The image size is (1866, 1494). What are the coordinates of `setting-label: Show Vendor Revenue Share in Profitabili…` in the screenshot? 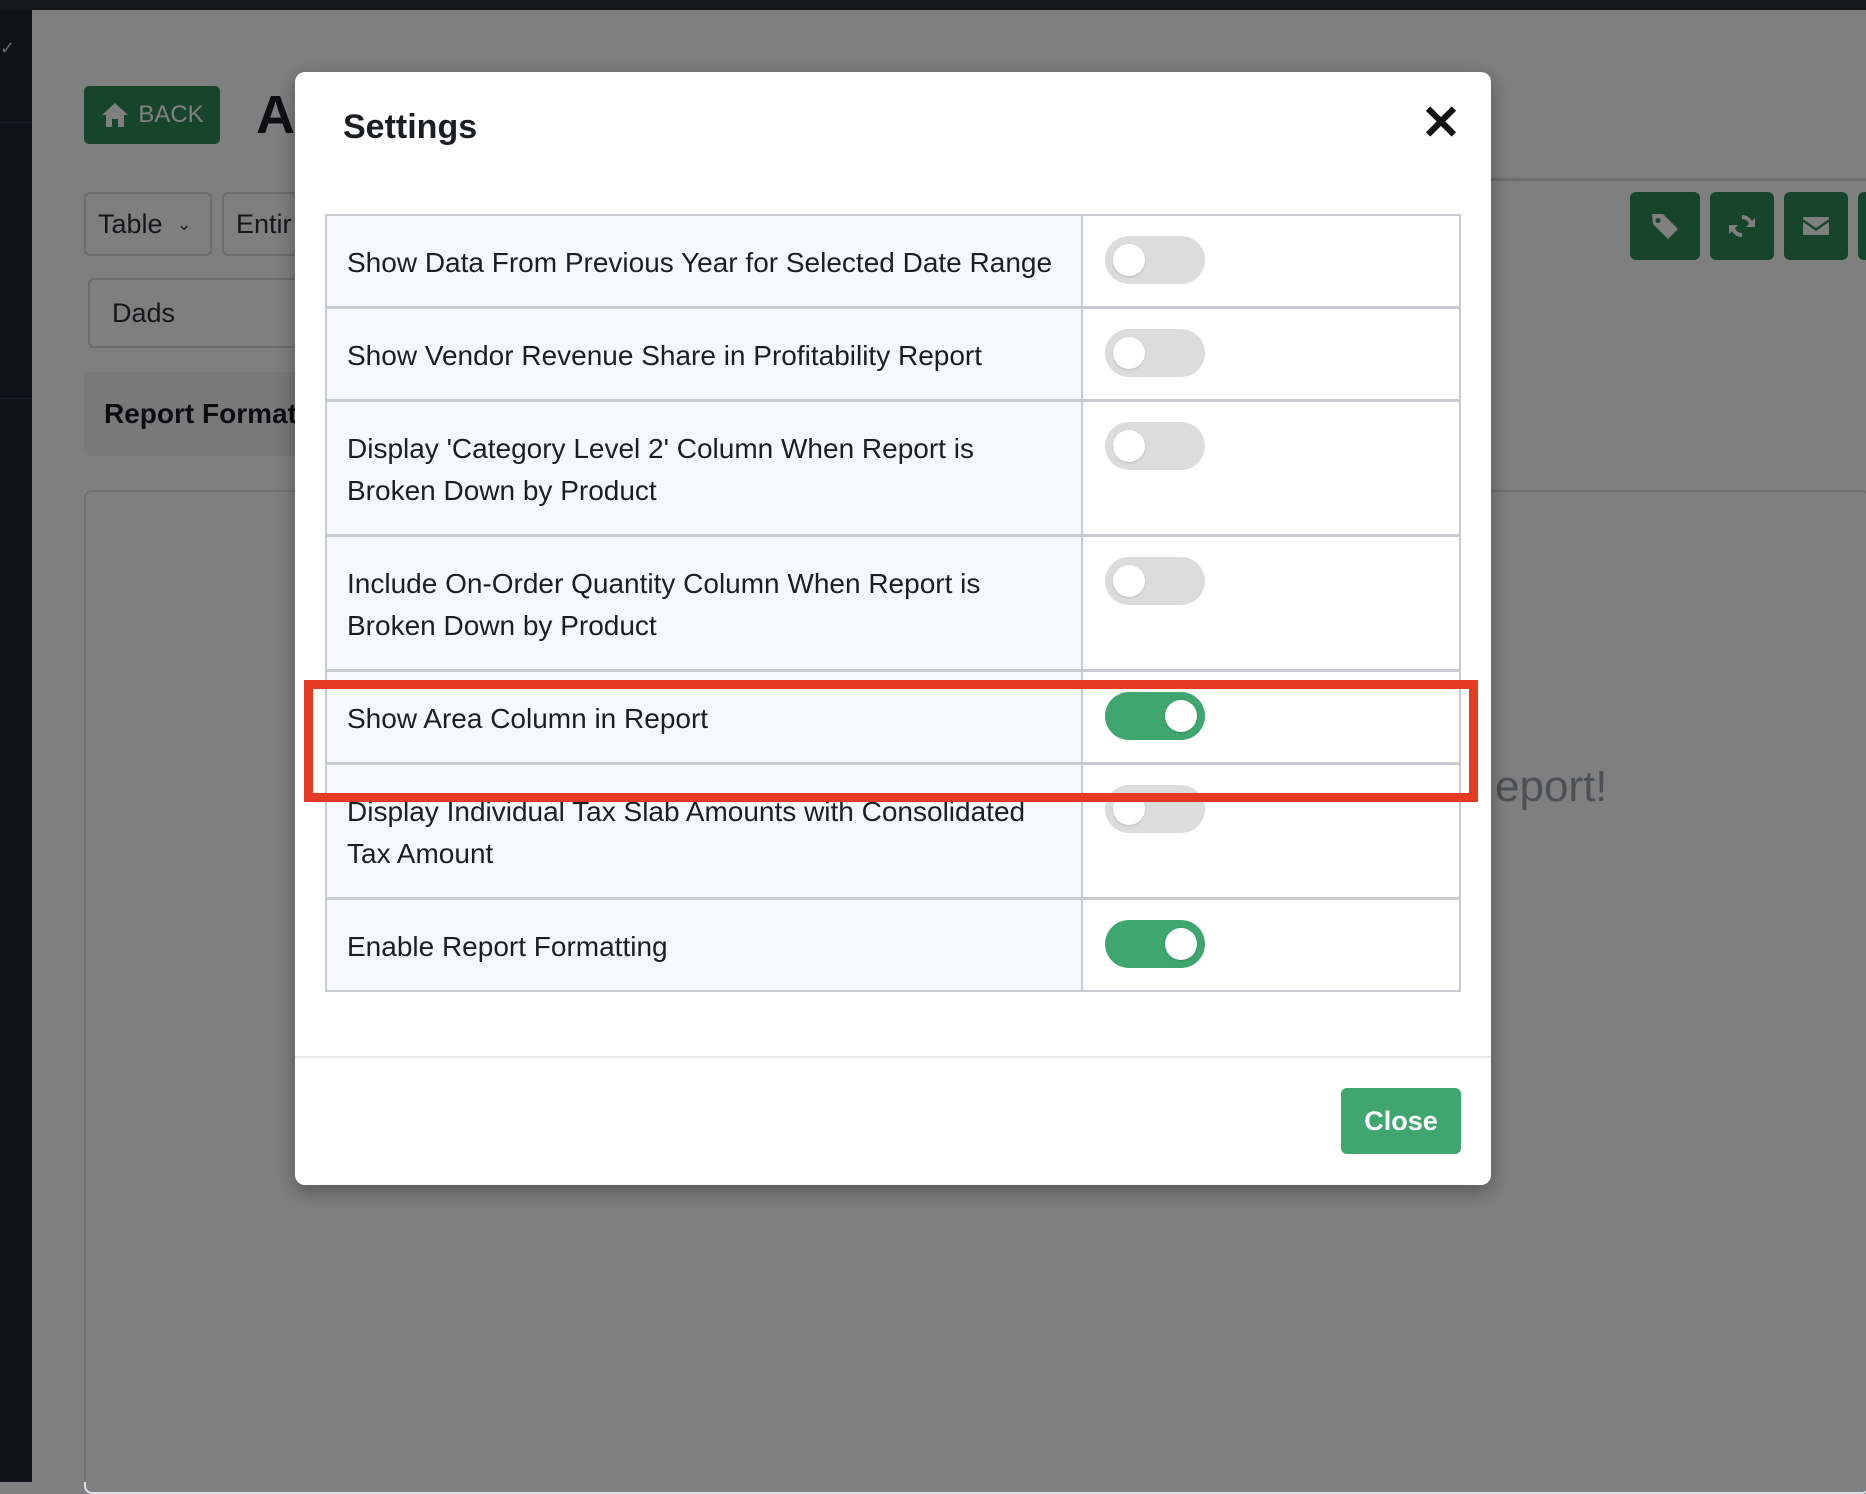 It's located at (705, 354).